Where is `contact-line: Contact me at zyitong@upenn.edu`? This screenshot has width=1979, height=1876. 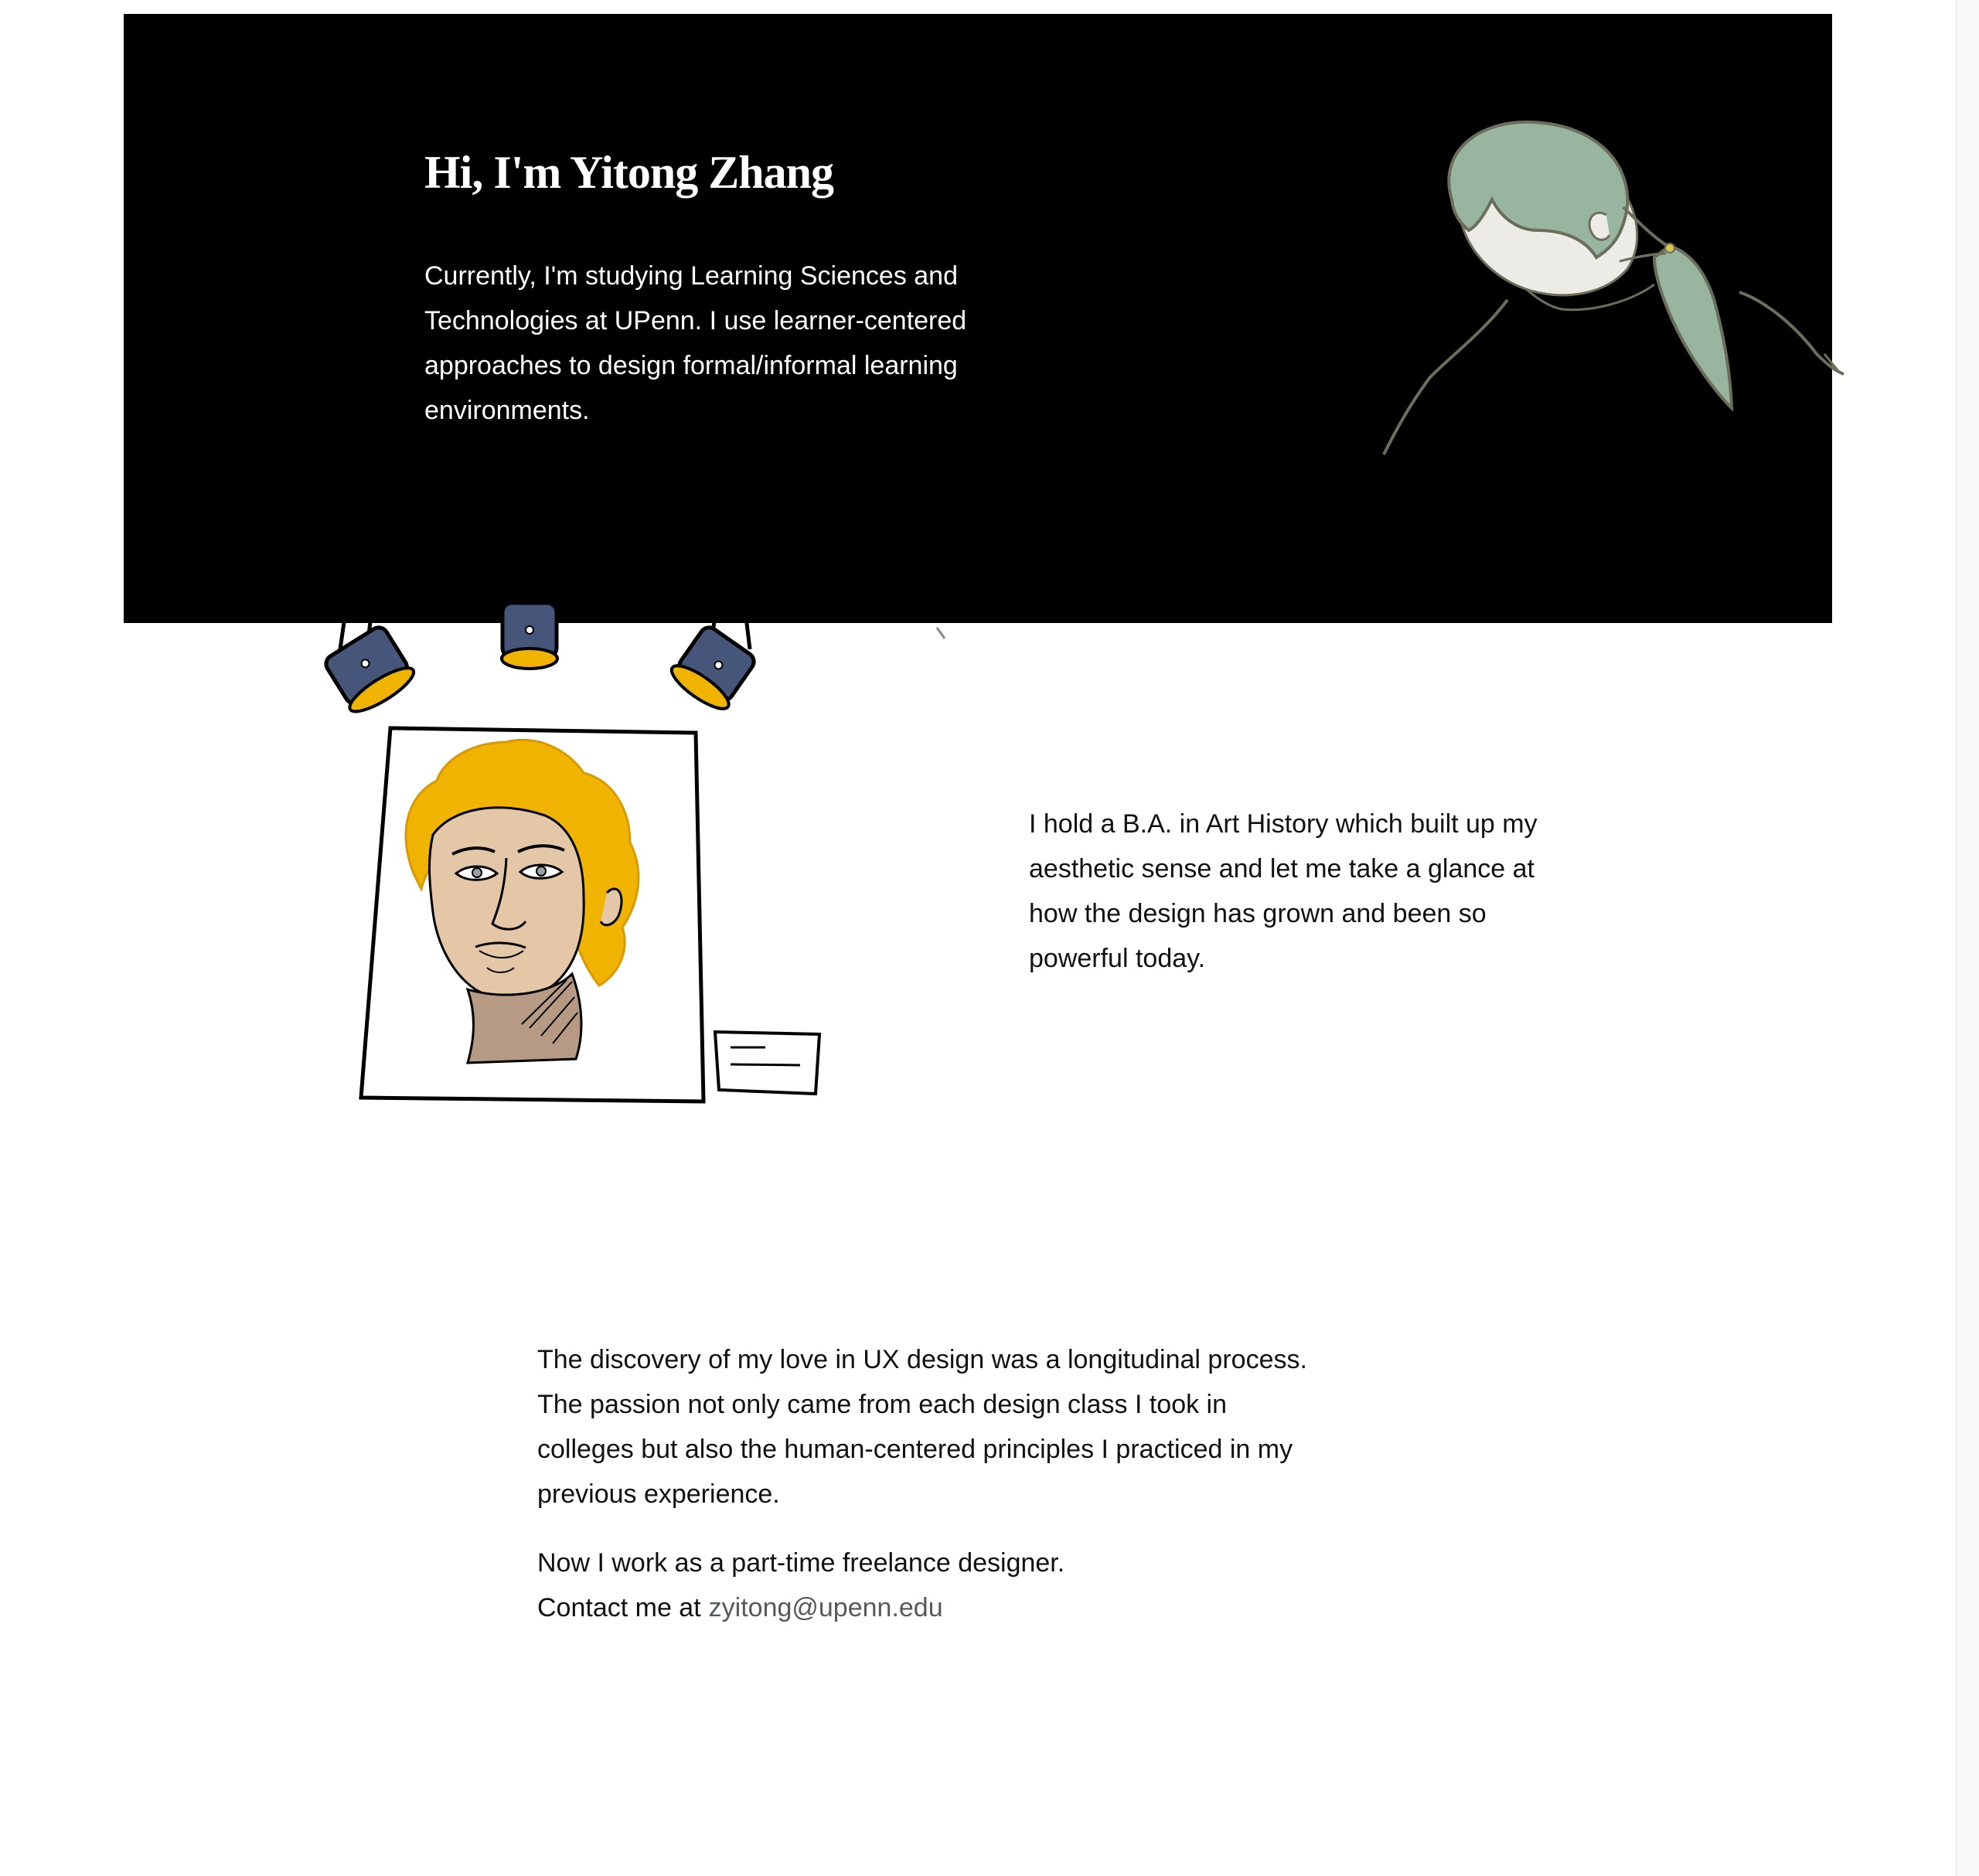
contact-line: Contact me at zyitong@upenn.edu is located at coordinates (924, 1607).